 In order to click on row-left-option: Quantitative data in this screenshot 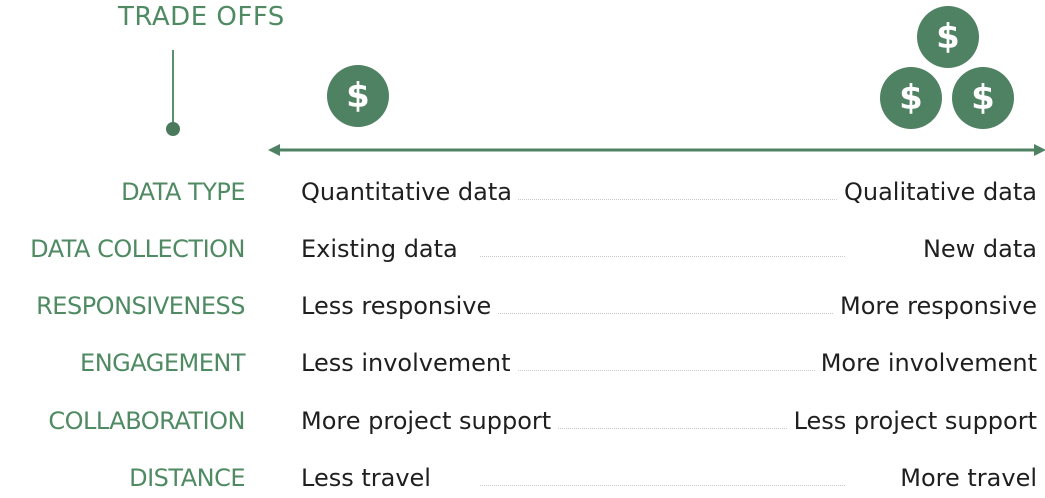, I will do `click(409, 192)`.